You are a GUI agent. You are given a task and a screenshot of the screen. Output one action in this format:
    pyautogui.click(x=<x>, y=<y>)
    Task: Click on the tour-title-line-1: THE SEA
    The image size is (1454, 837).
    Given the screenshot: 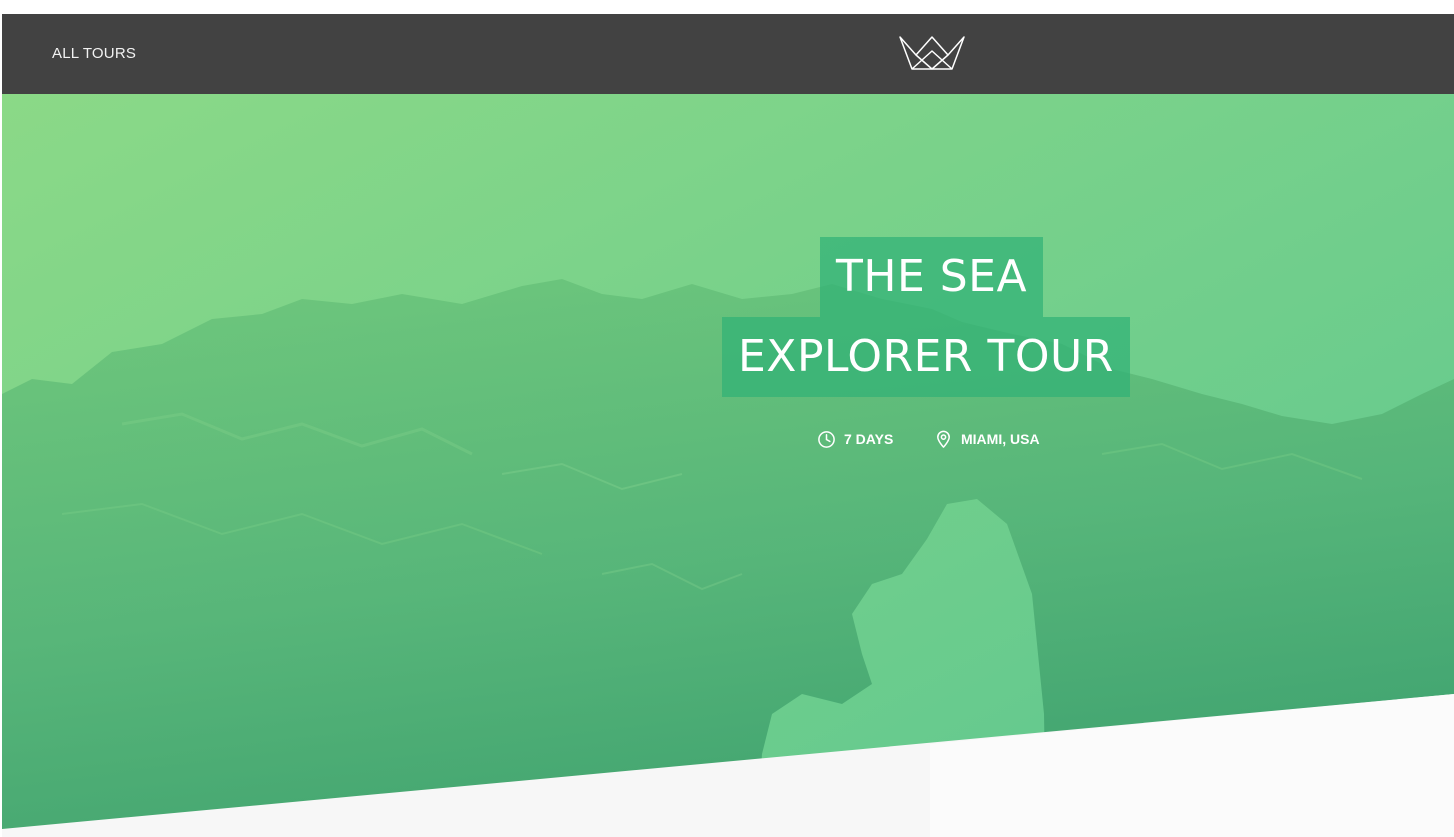 What is the action you would take?
    pyautogui.click(x=932, y=277)
    